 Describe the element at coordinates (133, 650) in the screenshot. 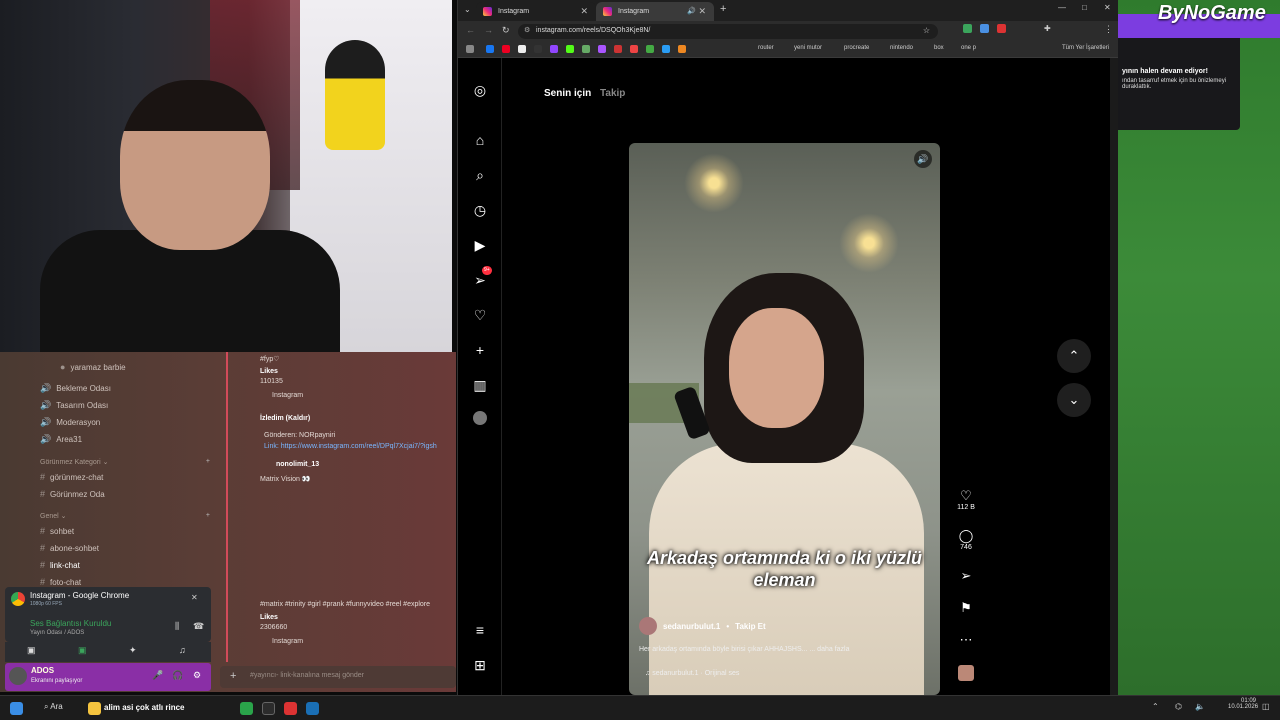

I see `activities-icon: ✦` at that location.